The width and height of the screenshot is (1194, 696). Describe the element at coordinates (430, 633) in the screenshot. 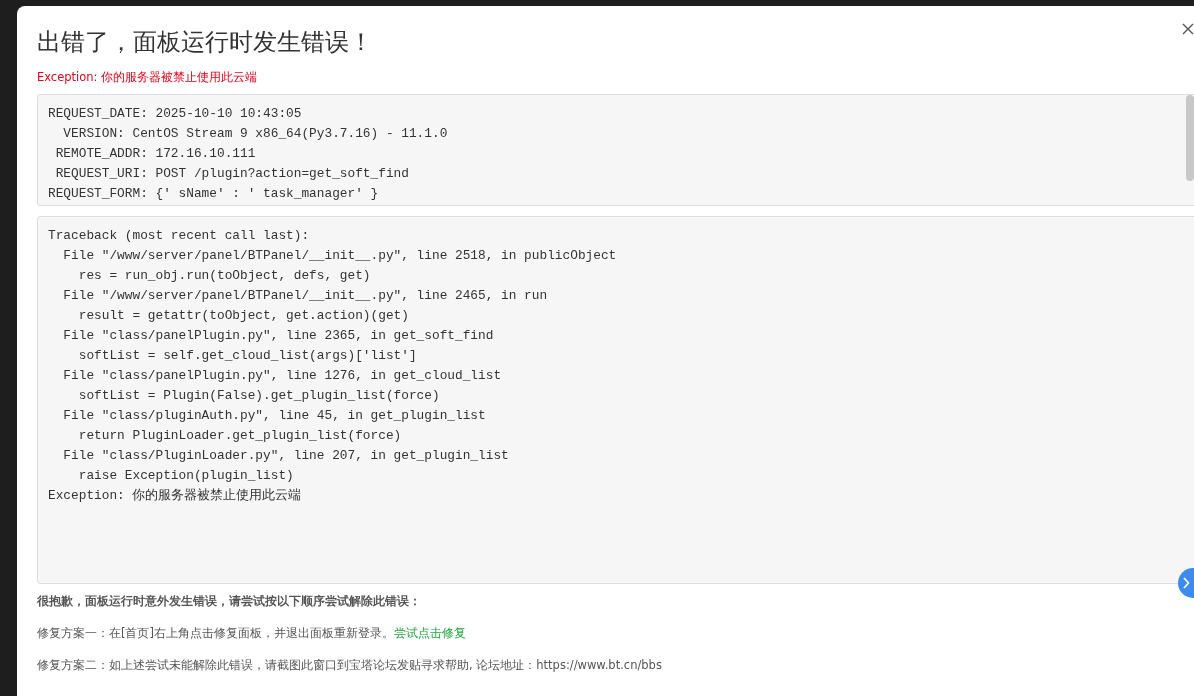

I see `repair-link: 尝试点击修复` at that location.